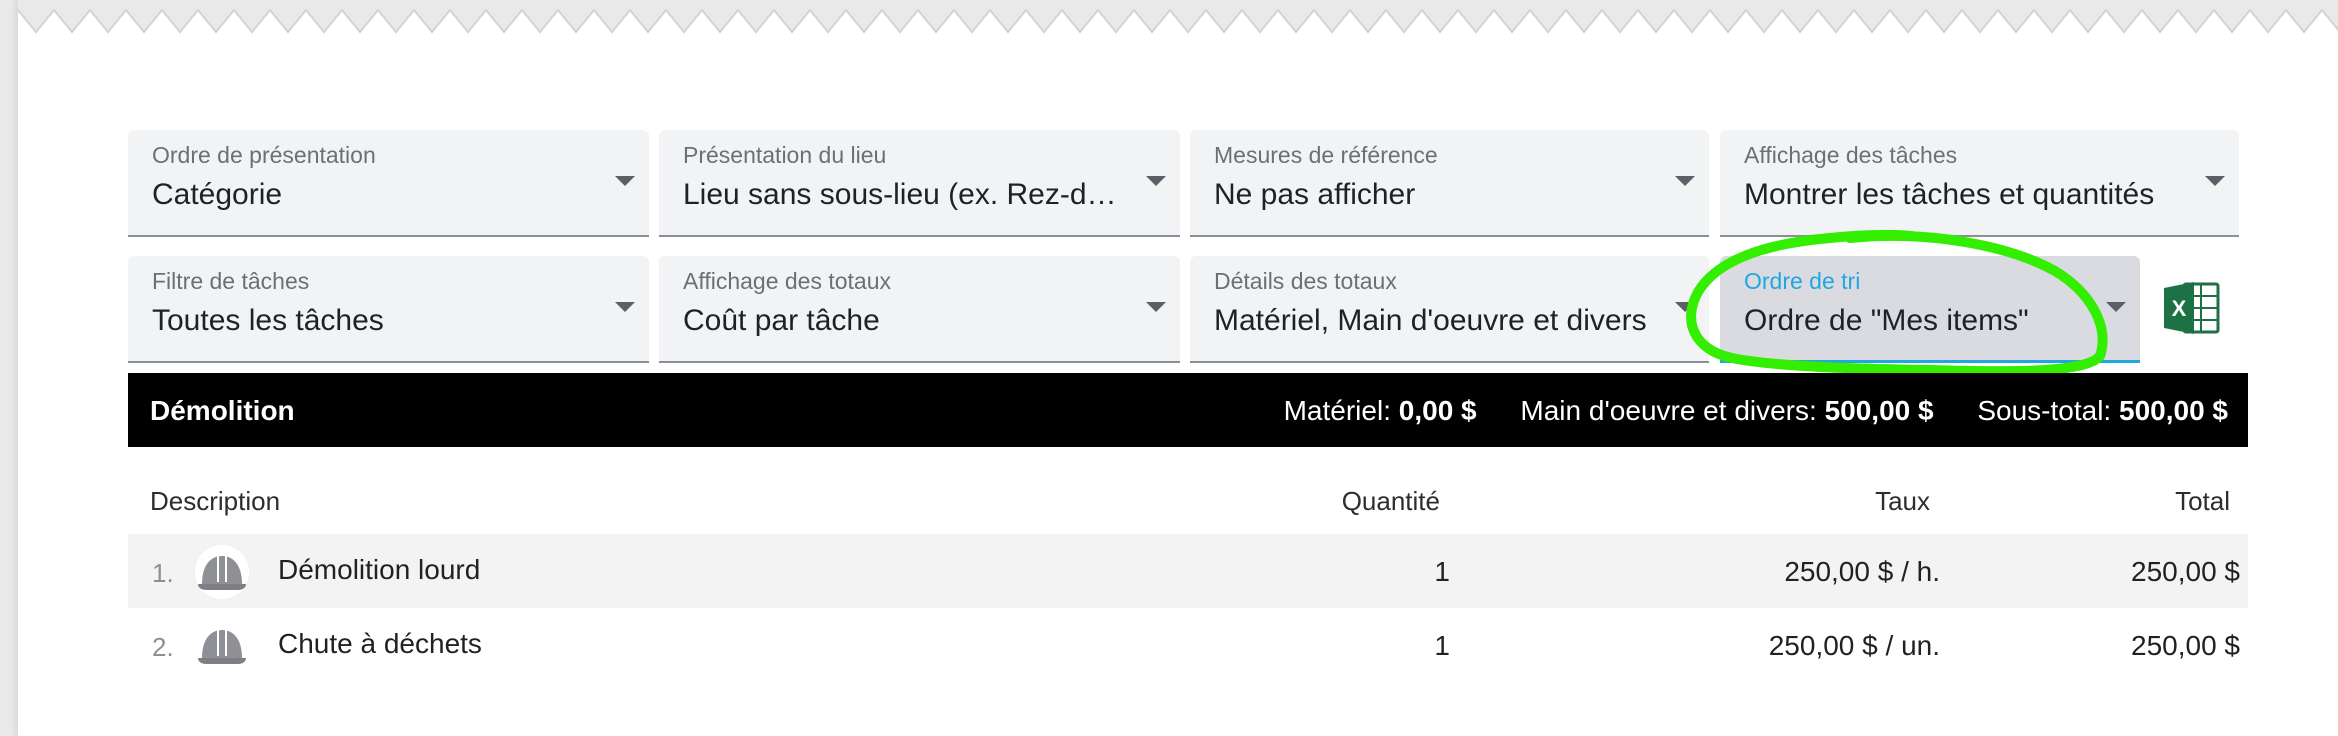 Image resolution: width=2338 pixels, height=736 pixels. I want to click on subtotal: Sous-total: 500,00 $, so click(2102, 410).